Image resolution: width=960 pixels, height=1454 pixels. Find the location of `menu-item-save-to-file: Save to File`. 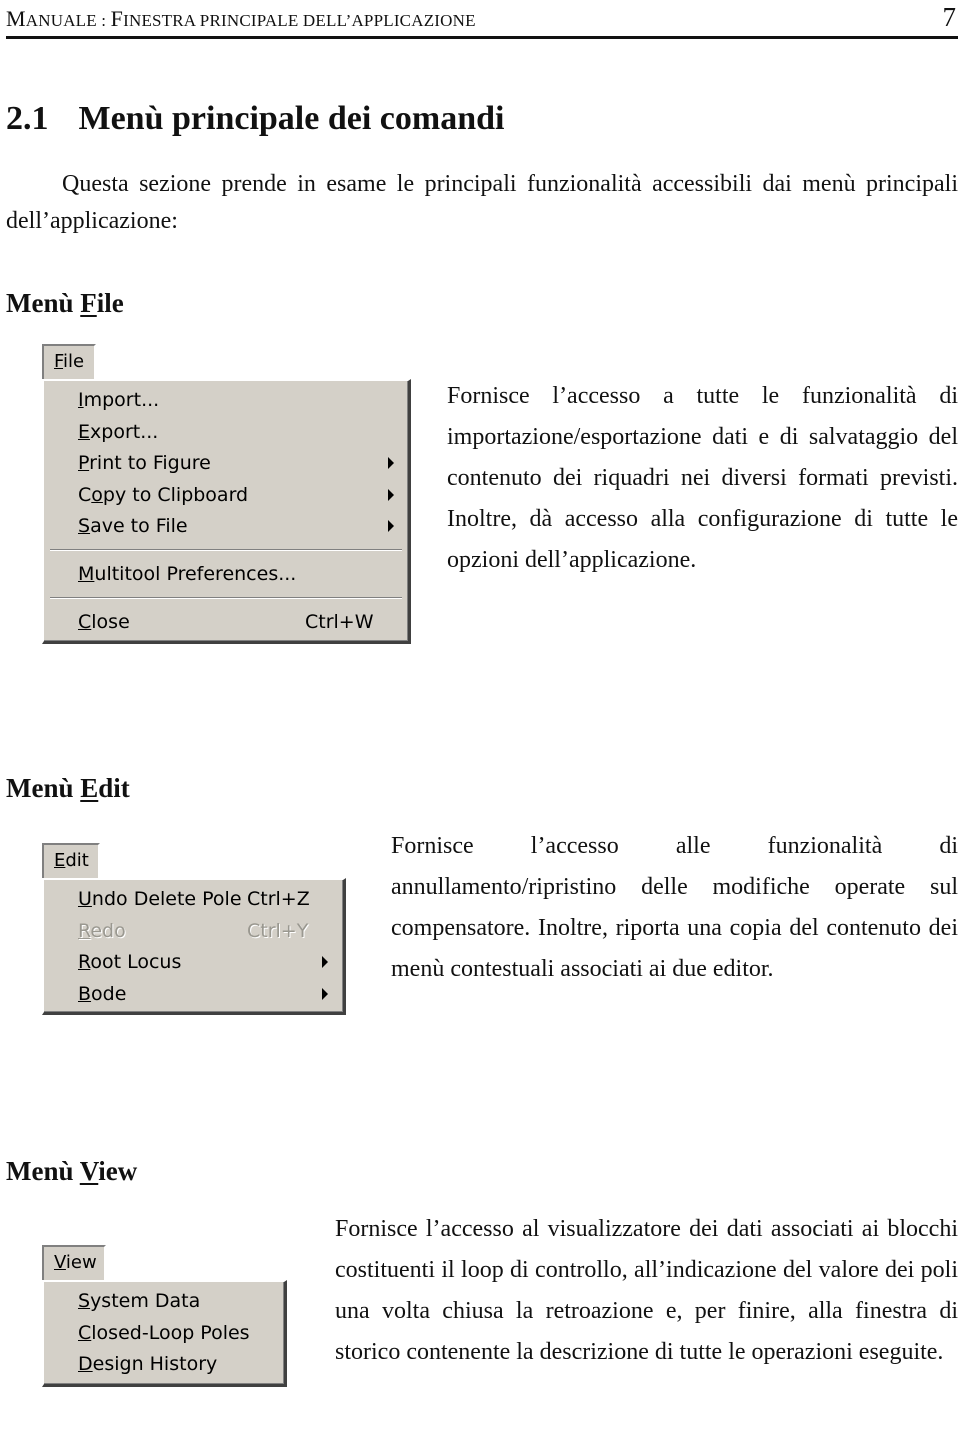

menu-item-save-to-file: Save to File is located at coordinates (133, 526).